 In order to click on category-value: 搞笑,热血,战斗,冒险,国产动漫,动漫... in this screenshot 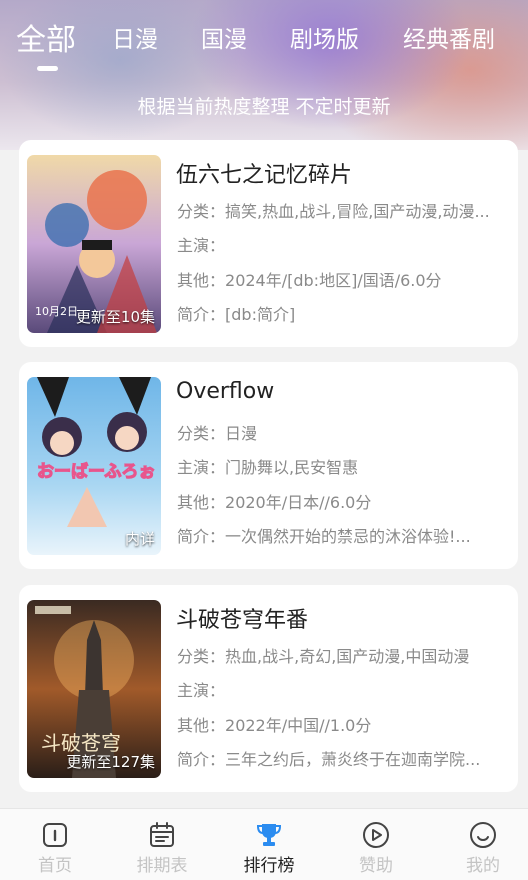, I will do `click(357, 211)`.